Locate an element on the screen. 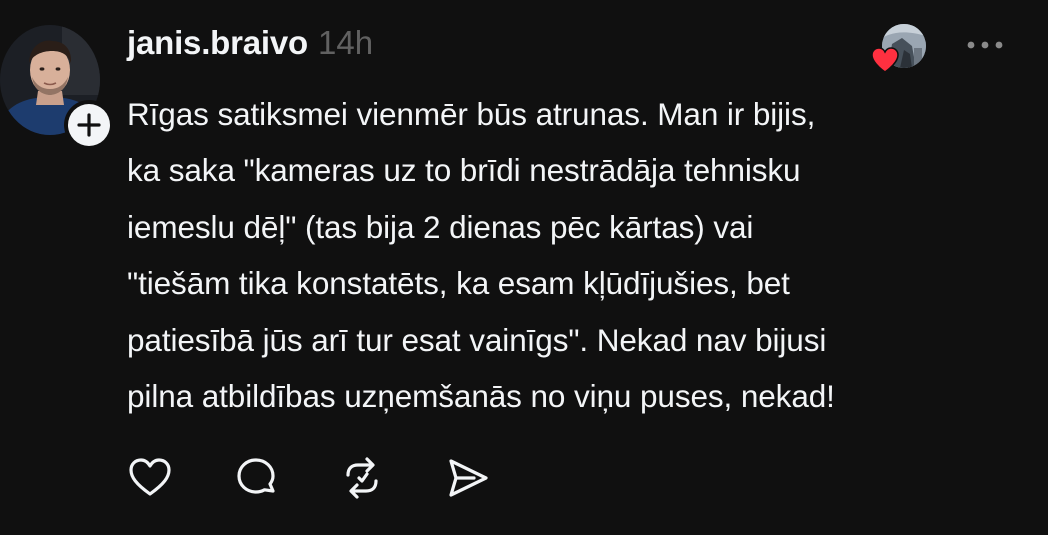 The height and width of the screenshot is (535, 1048). post-header: janis.braivo 14h is located at coordinates (250, 47).